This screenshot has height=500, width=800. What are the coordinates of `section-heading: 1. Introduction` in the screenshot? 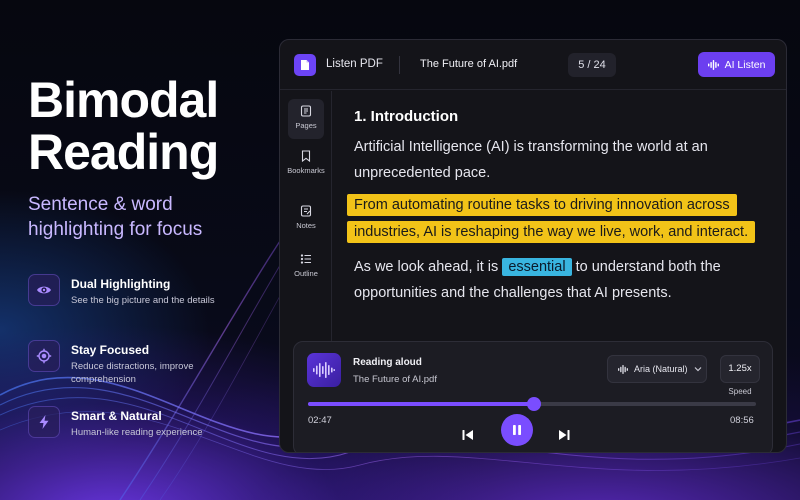 It's located at (406, 116).